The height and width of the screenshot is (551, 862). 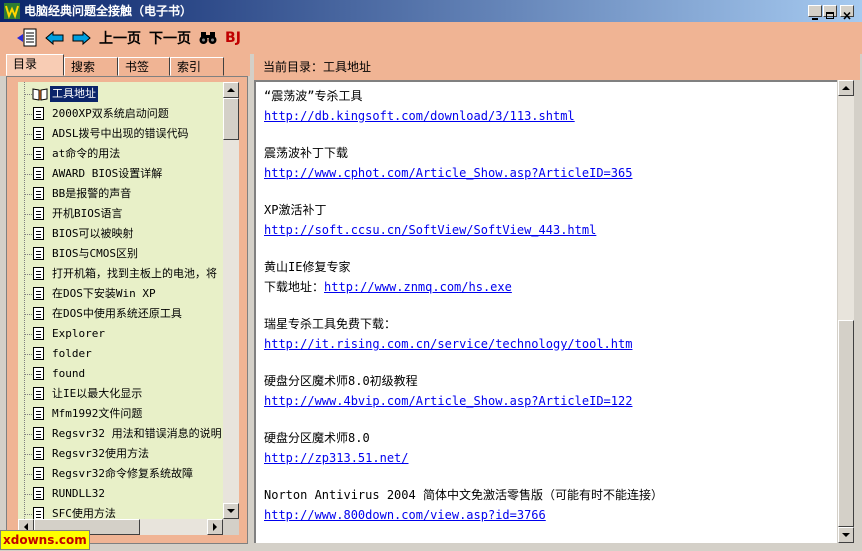 What do you see at coordinates (120, 194) in the screenshot?
I see `tree-item: BB是报警的声音` at bounding box center [120, 194].